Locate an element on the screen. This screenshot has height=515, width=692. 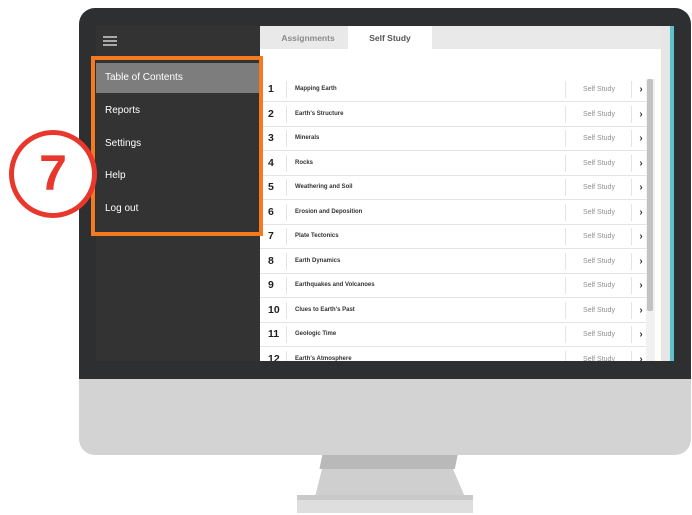
chapter-number: 7 is located at coordinates (271, 236).